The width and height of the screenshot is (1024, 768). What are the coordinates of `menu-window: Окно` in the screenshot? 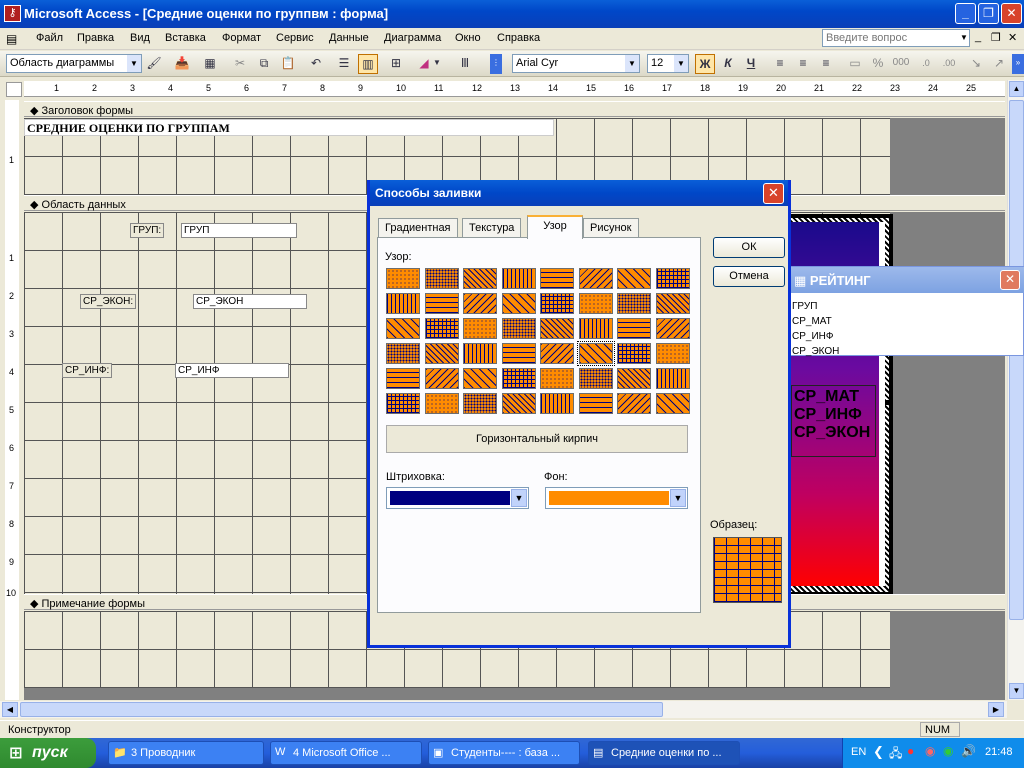 It's located at (468, 38).